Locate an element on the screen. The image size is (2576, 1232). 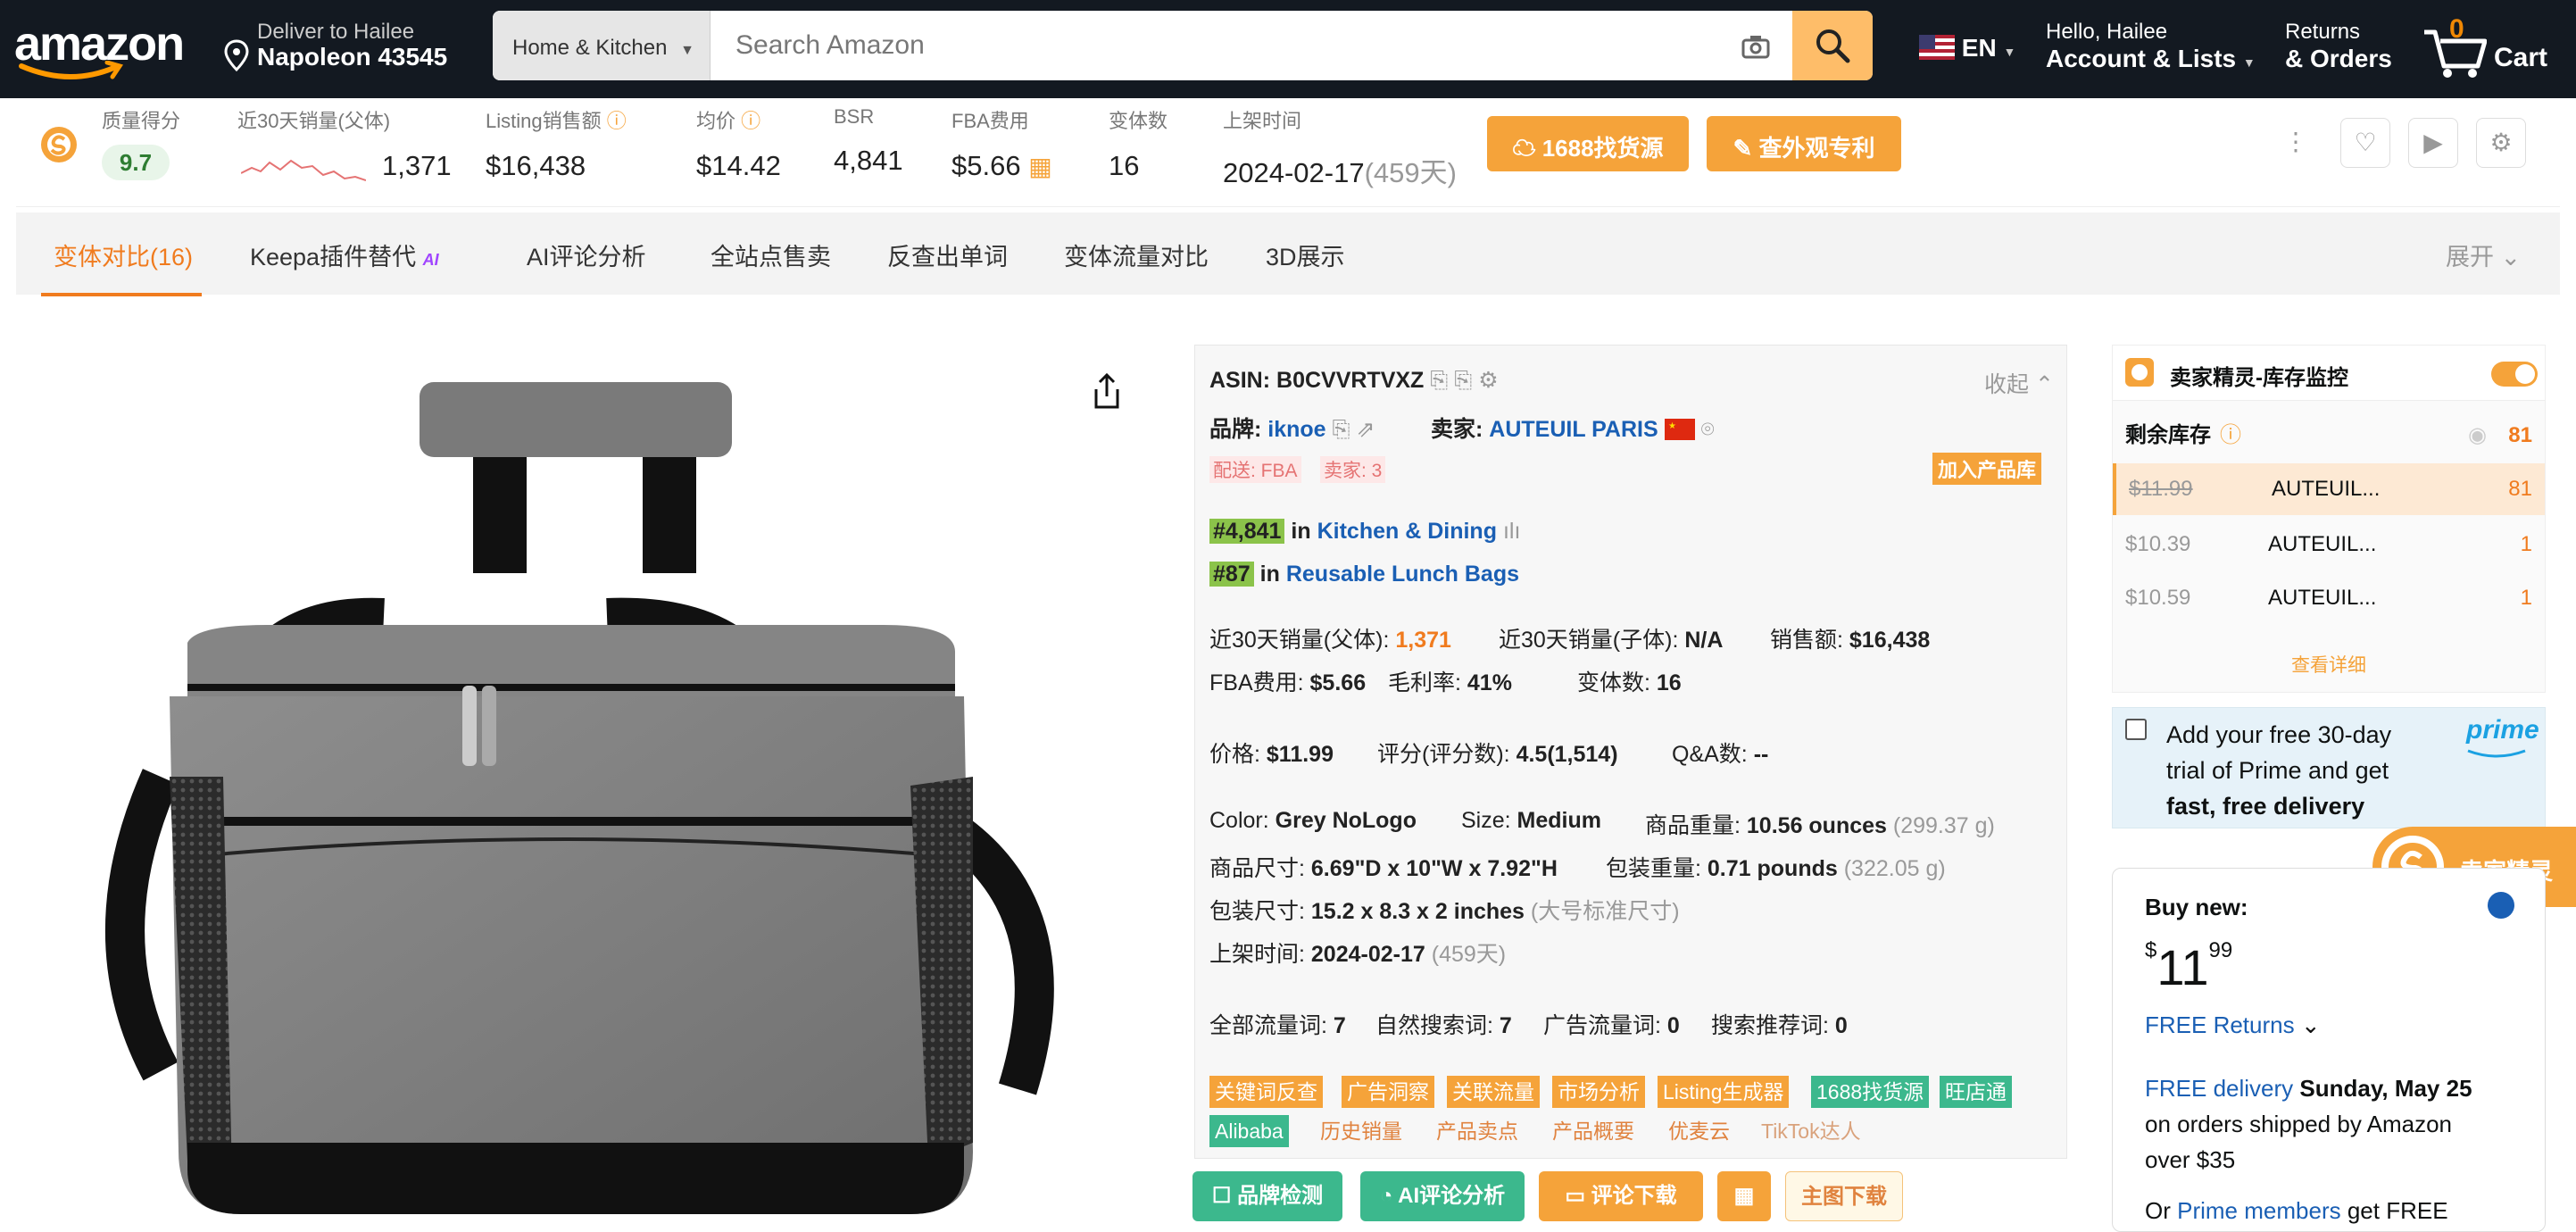
settings-small-icon: ⚙ is located at coordinates (1488, 380).